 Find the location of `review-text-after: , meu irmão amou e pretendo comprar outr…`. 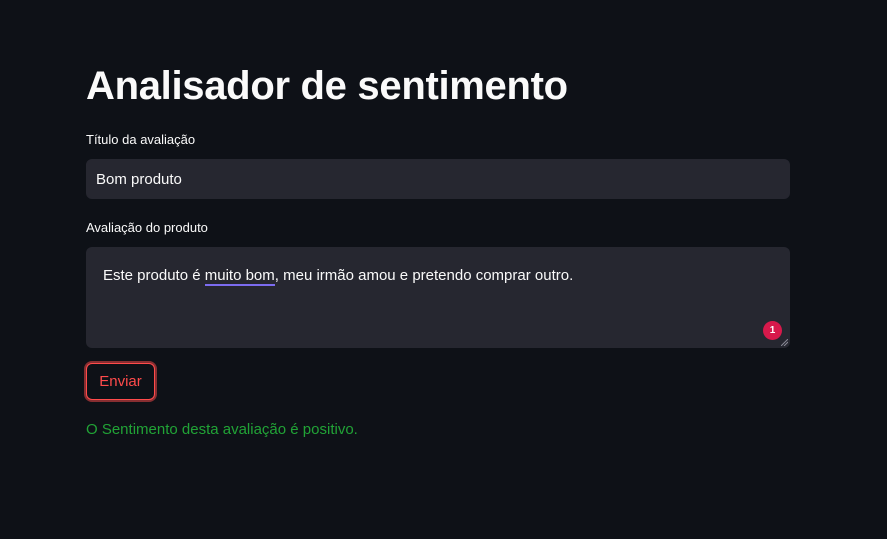

review-text-after: , meu irmão amou e pretendo comprar outr… is located at coordinates (424, 275).